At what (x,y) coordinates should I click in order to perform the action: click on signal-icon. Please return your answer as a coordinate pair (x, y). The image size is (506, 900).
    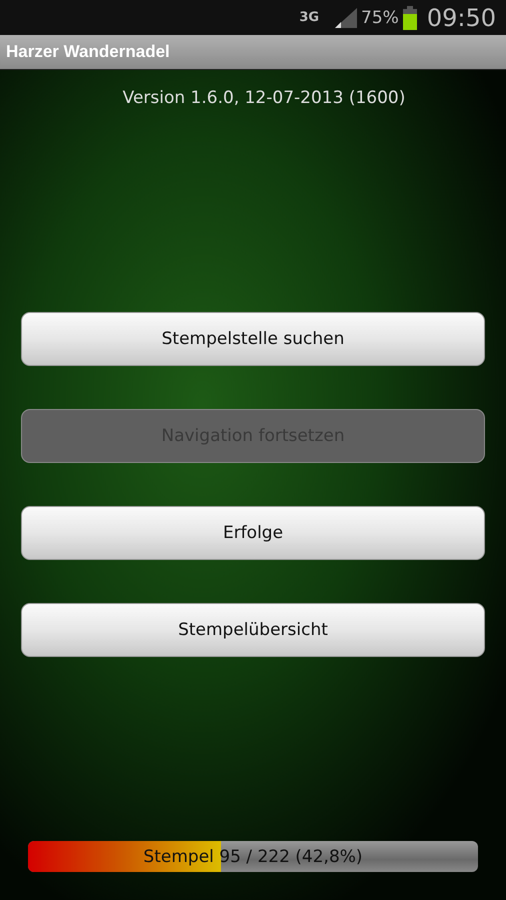
    Looking at the image, I should click on (346, 18).